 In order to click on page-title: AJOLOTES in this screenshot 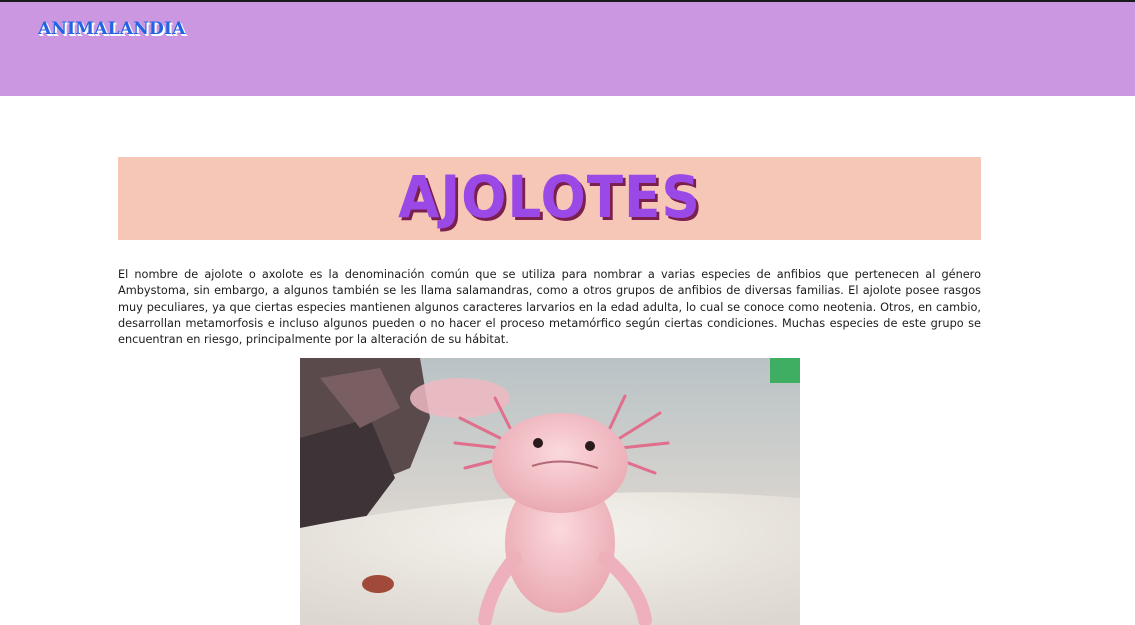, I will do `click(549, 196)`.